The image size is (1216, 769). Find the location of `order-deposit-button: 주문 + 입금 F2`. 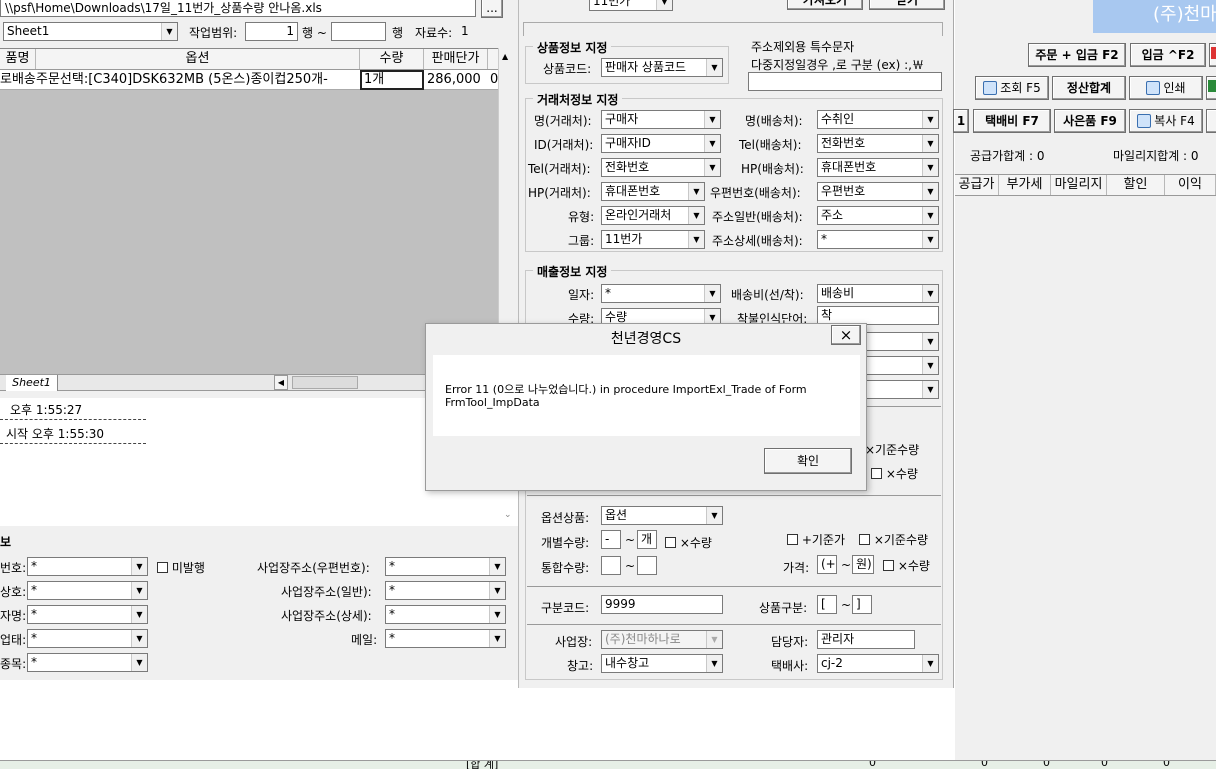

order-deposit-button: 주문 + 입금 F2 is located at coordinates (1077, 55).